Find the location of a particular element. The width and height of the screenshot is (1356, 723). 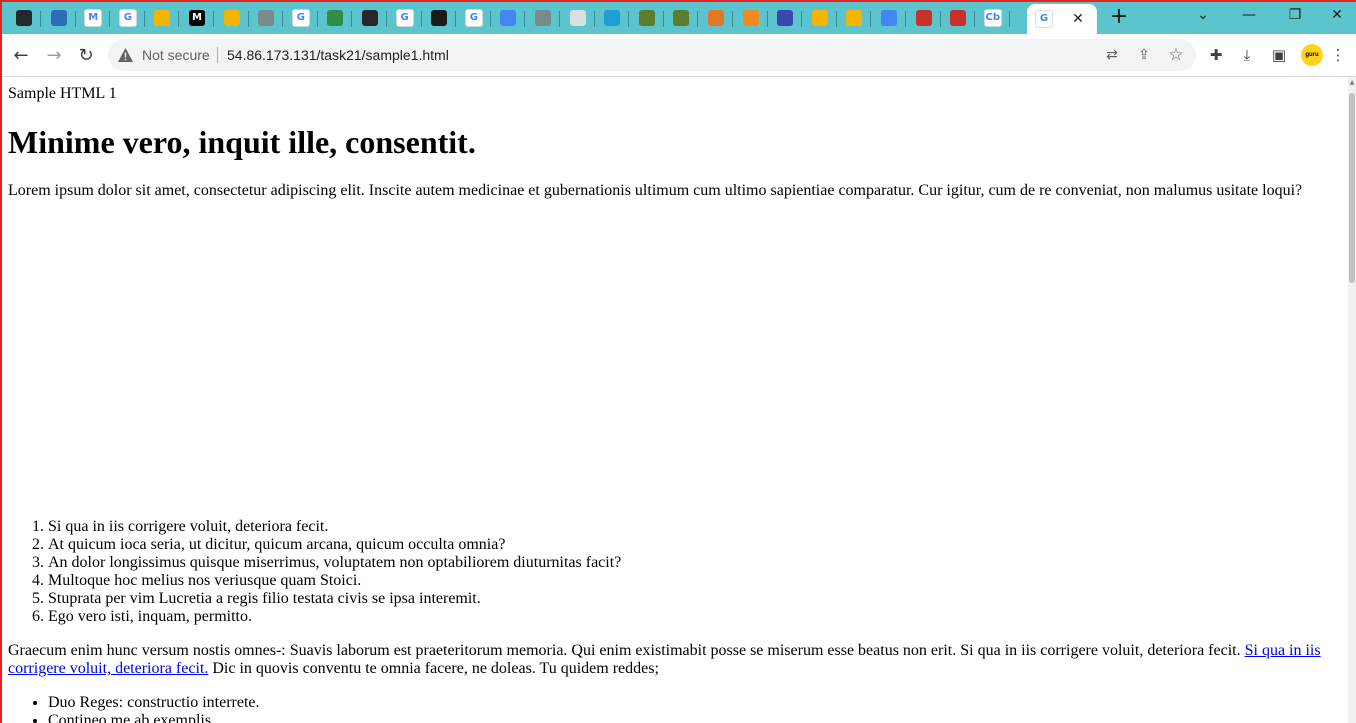

reload-button: ↻ is located at coordinates (86, 56).